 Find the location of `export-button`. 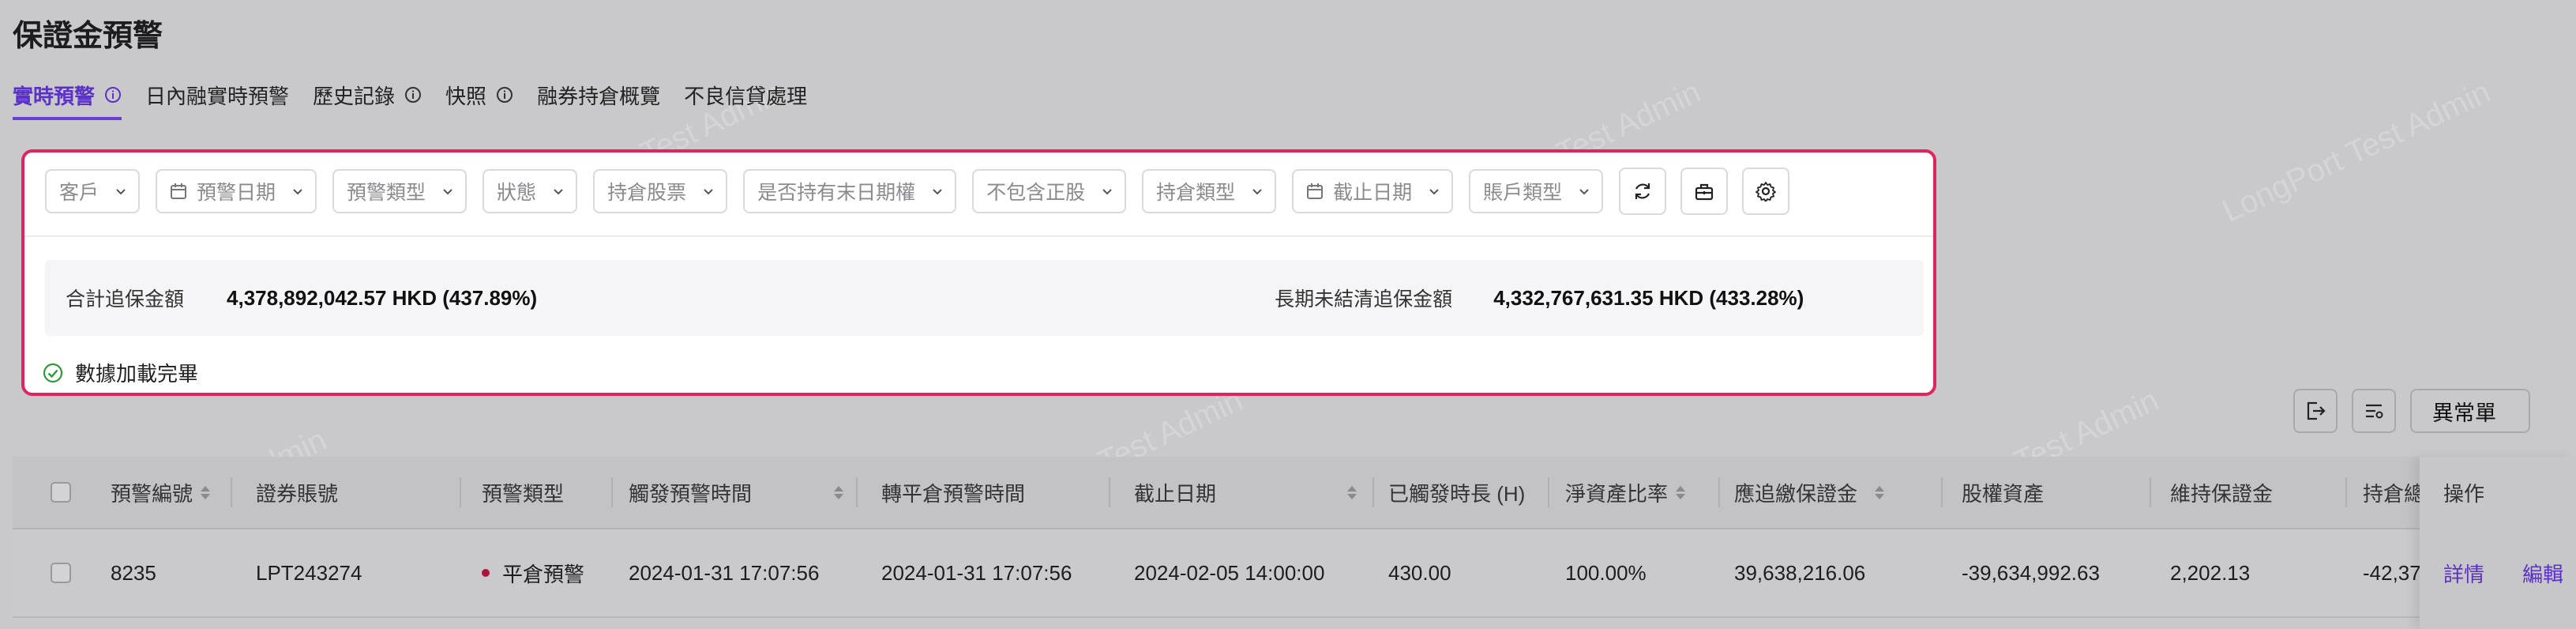

export-button is located at coordinates (2315, 411).